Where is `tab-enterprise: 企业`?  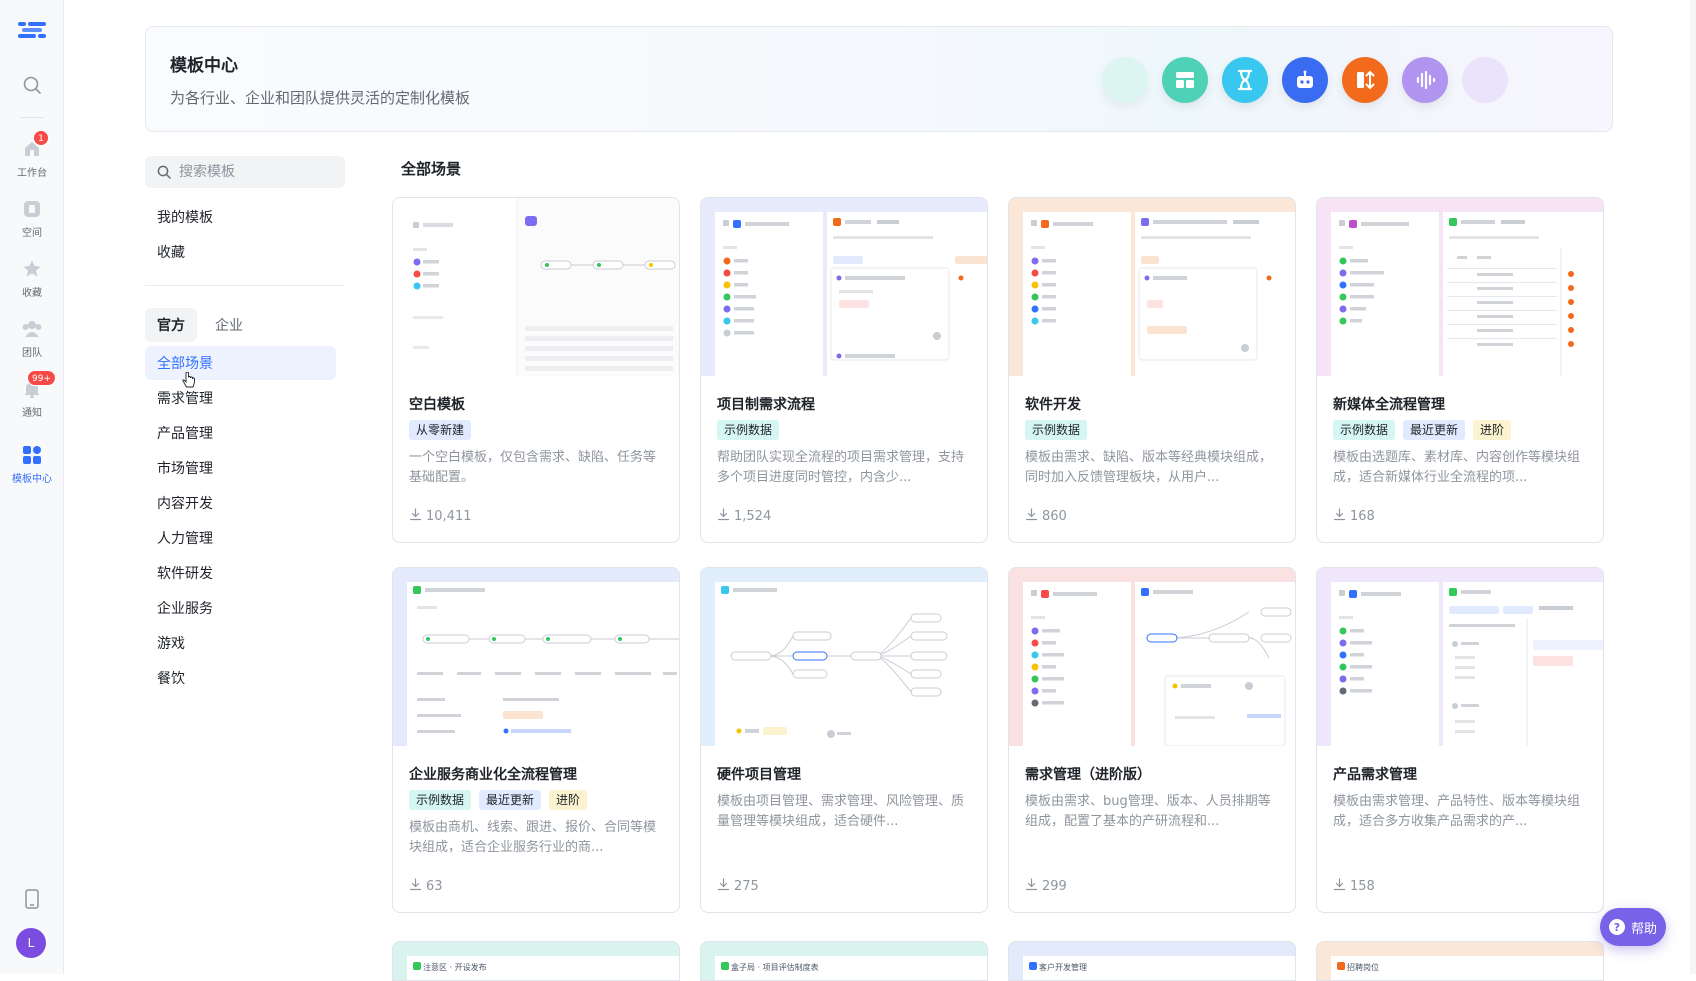 tab-enterprise: 企业 is located at coordinates (229, 325).